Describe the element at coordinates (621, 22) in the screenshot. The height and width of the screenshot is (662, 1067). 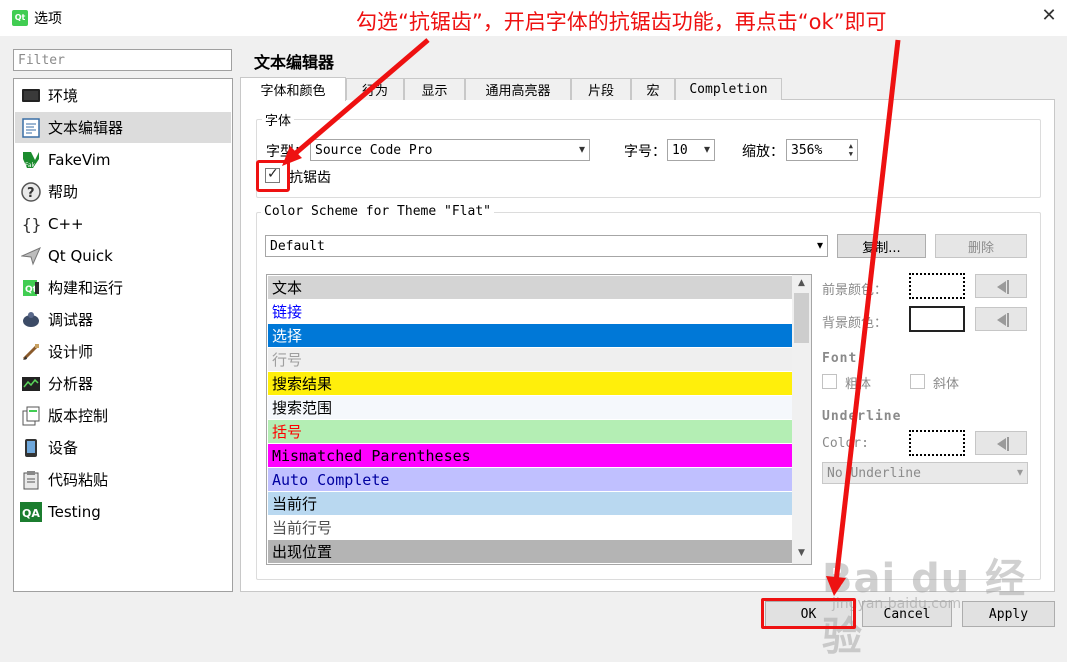
I see `annotation-text: 勾选“抗锯齿”，开启字体的抗锯齿功能，再点击“ok”即可` at that location.